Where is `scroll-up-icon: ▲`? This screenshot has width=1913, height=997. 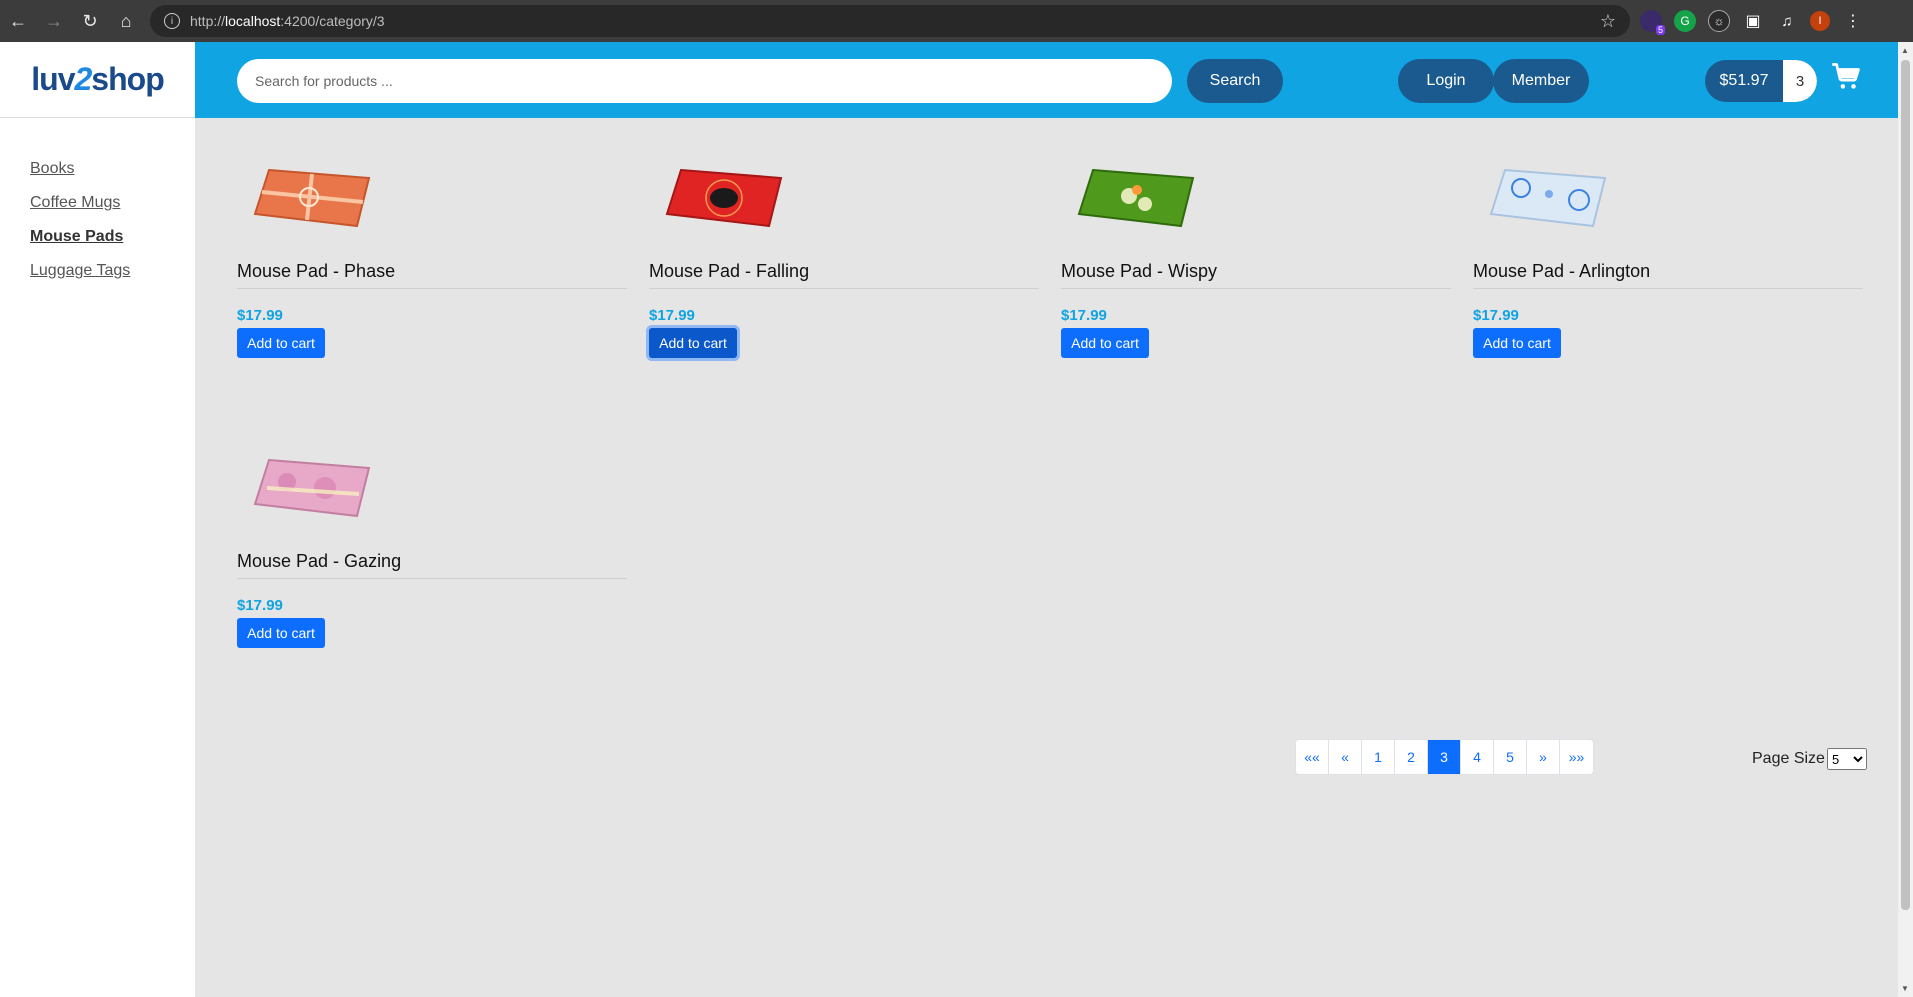
scroll-up-icon: ▲ is located at coordinates (1905, 50).